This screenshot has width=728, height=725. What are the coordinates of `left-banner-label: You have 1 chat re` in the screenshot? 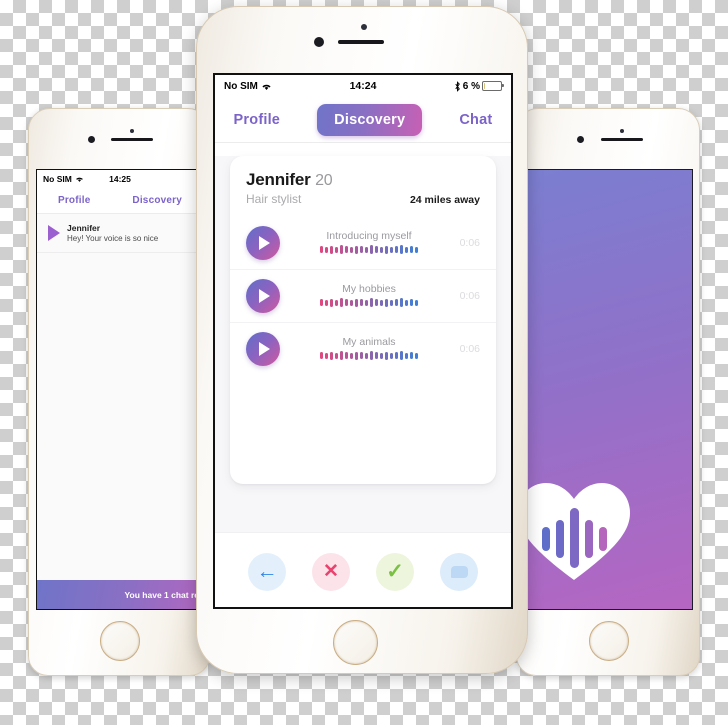 It's located at (161, 594).